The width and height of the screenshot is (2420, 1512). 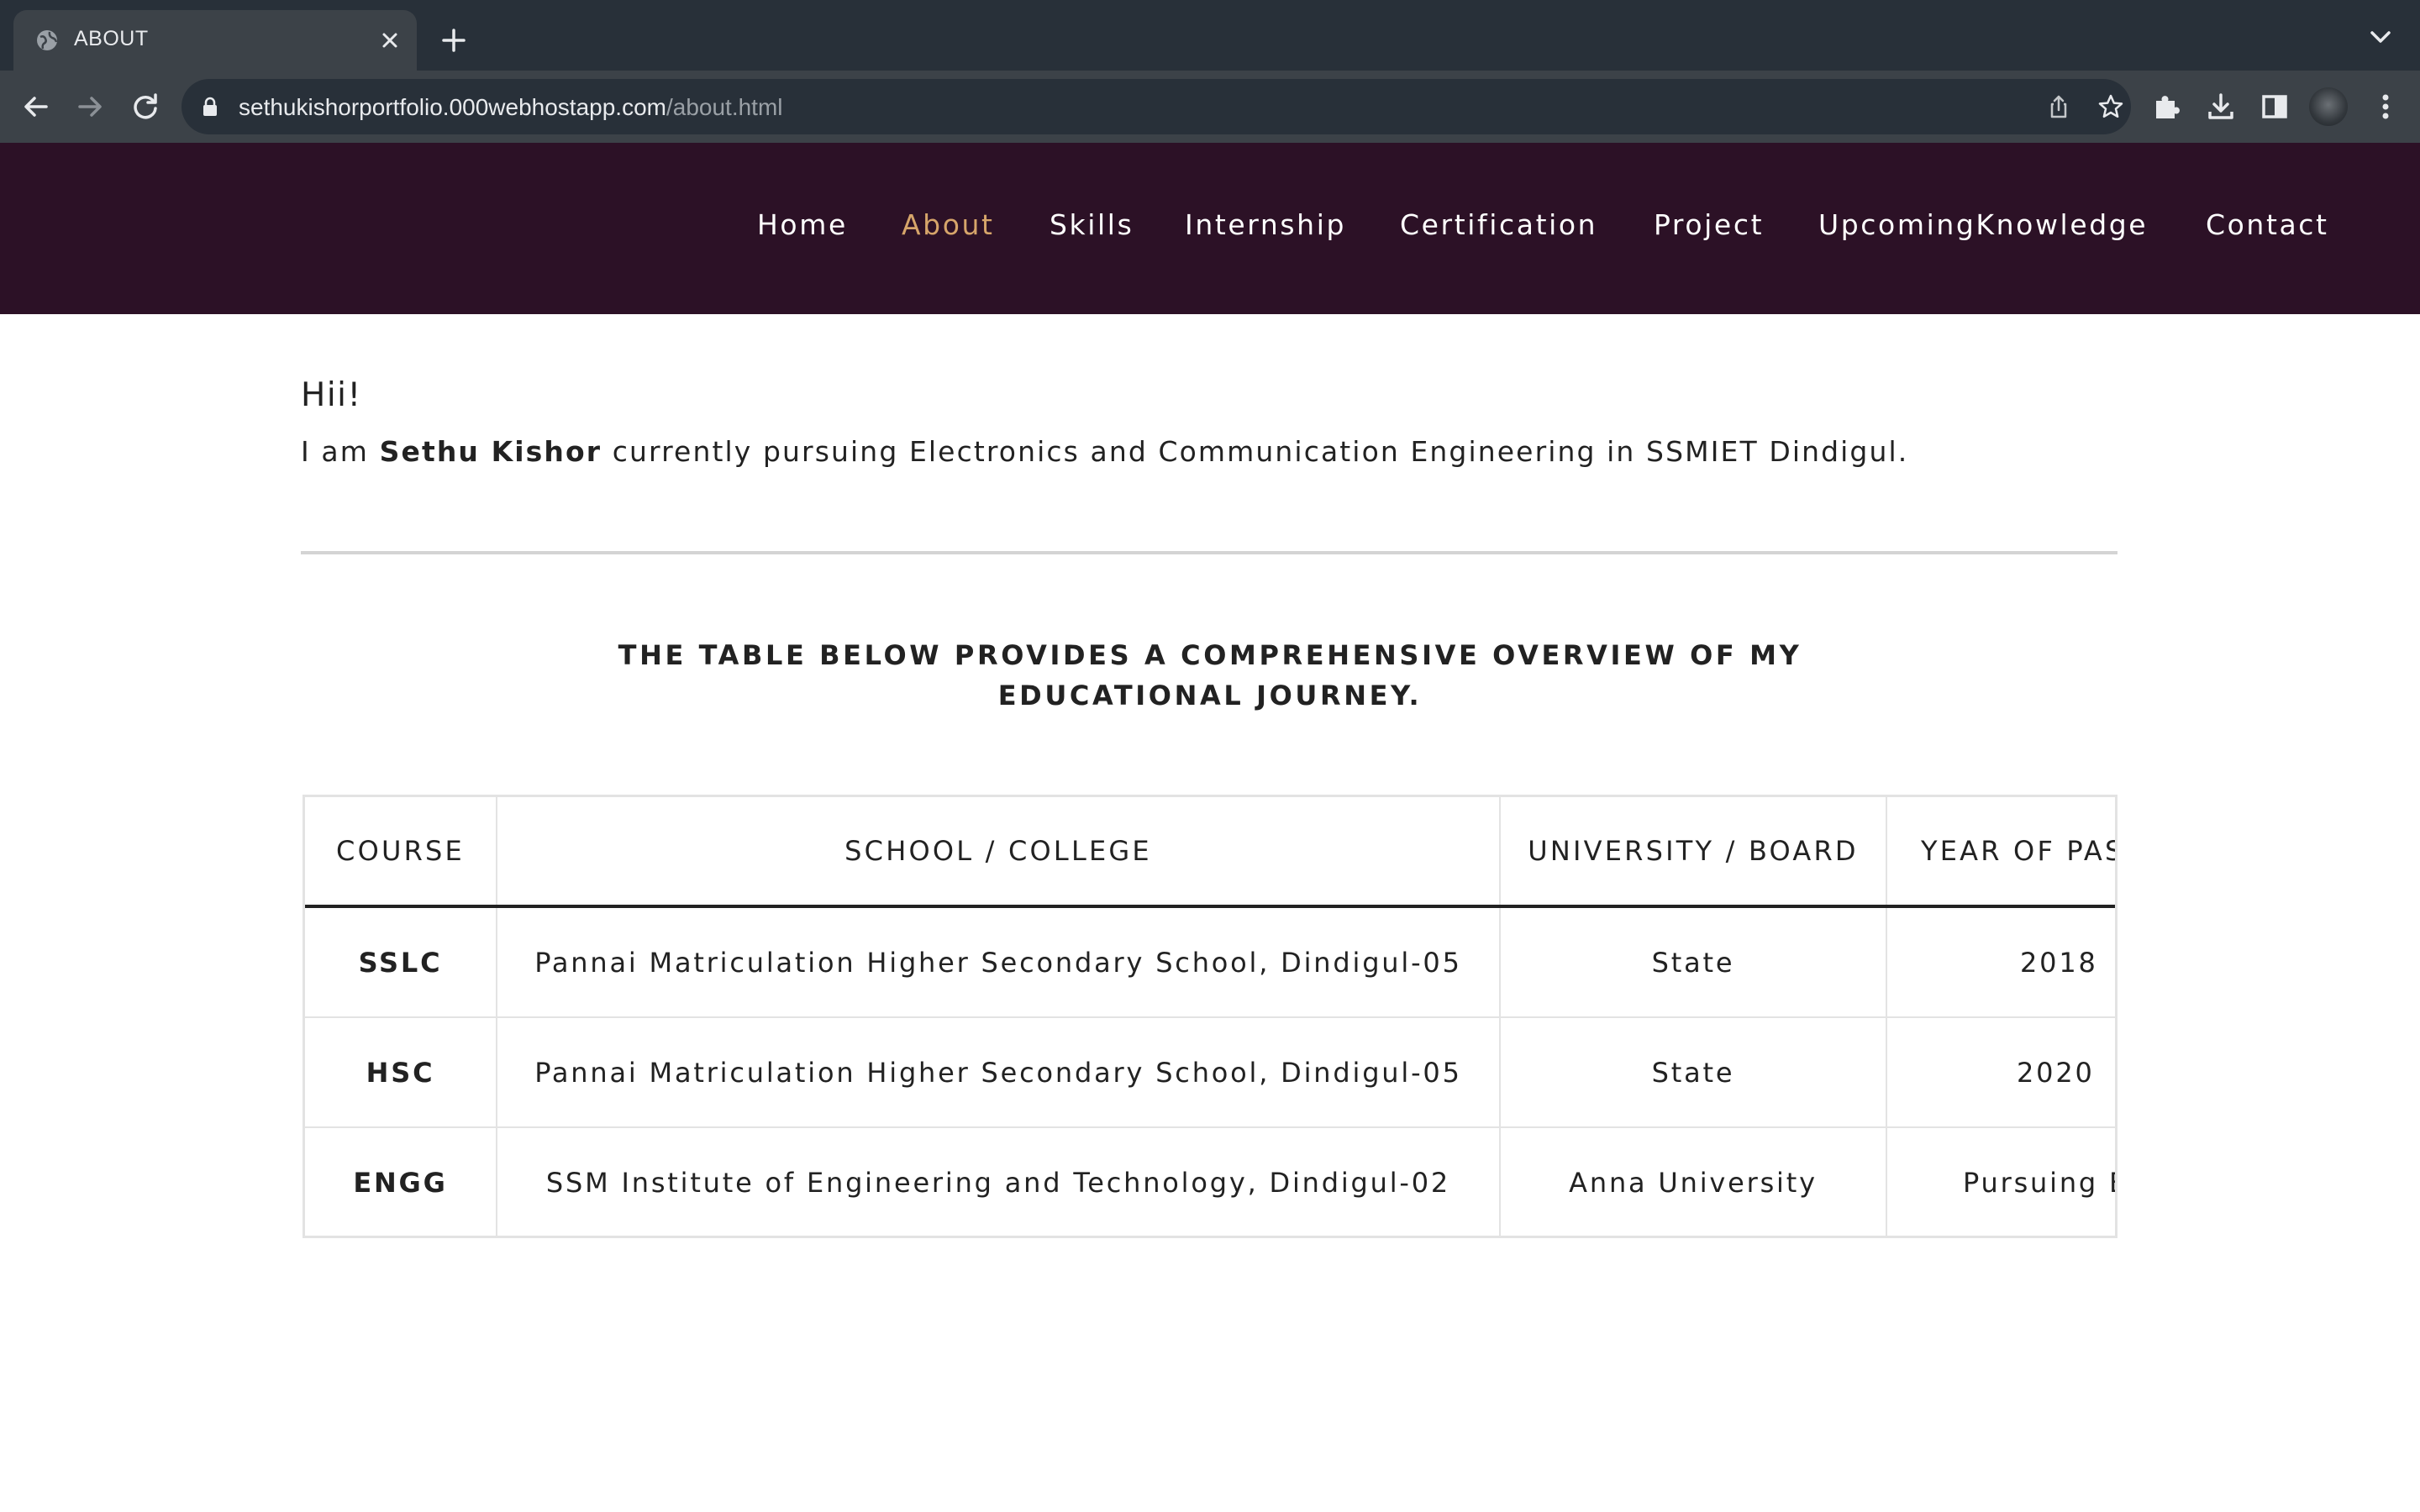 What do you see at coordinates (2000, 1072) in the screenshot?
I see `cell-year: 2020` at bounding box center [2000, 1072].